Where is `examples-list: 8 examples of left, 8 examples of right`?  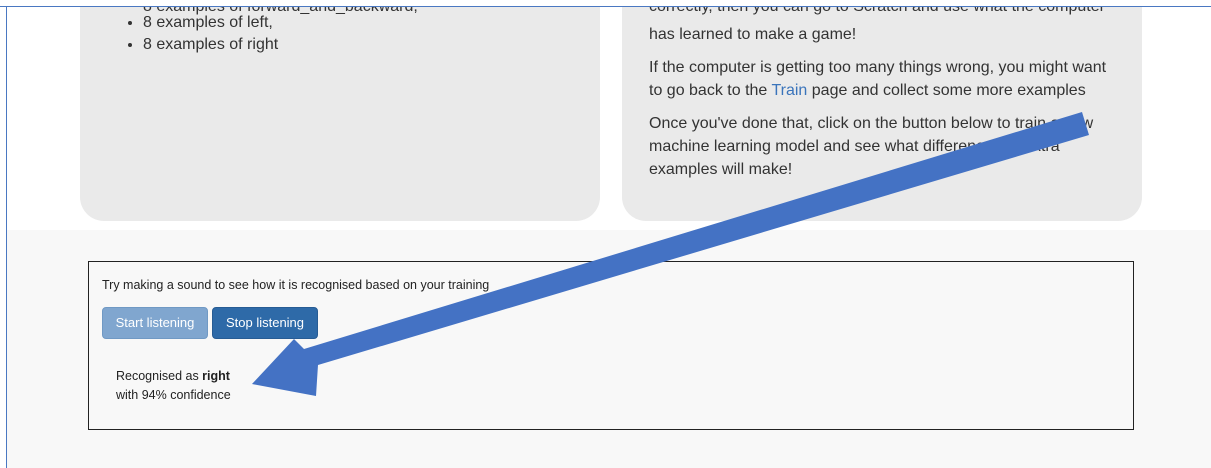
examples-list: 8 examples of left, 8 examples of right is located at coordinates (179, 34).